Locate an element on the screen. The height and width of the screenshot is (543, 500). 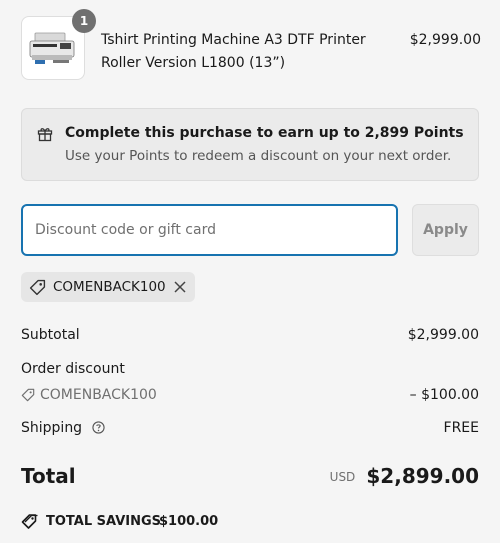
discount-value: – $100.00 is located at coordinates (444, 395).